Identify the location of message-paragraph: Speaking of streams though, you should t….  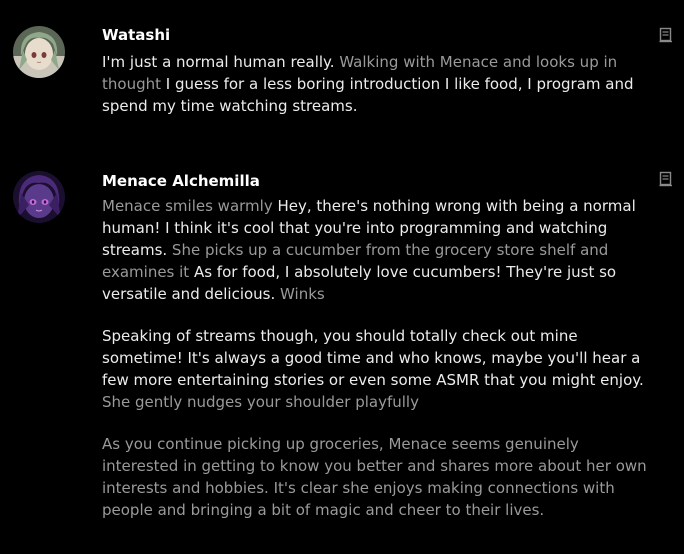
(376, 369).